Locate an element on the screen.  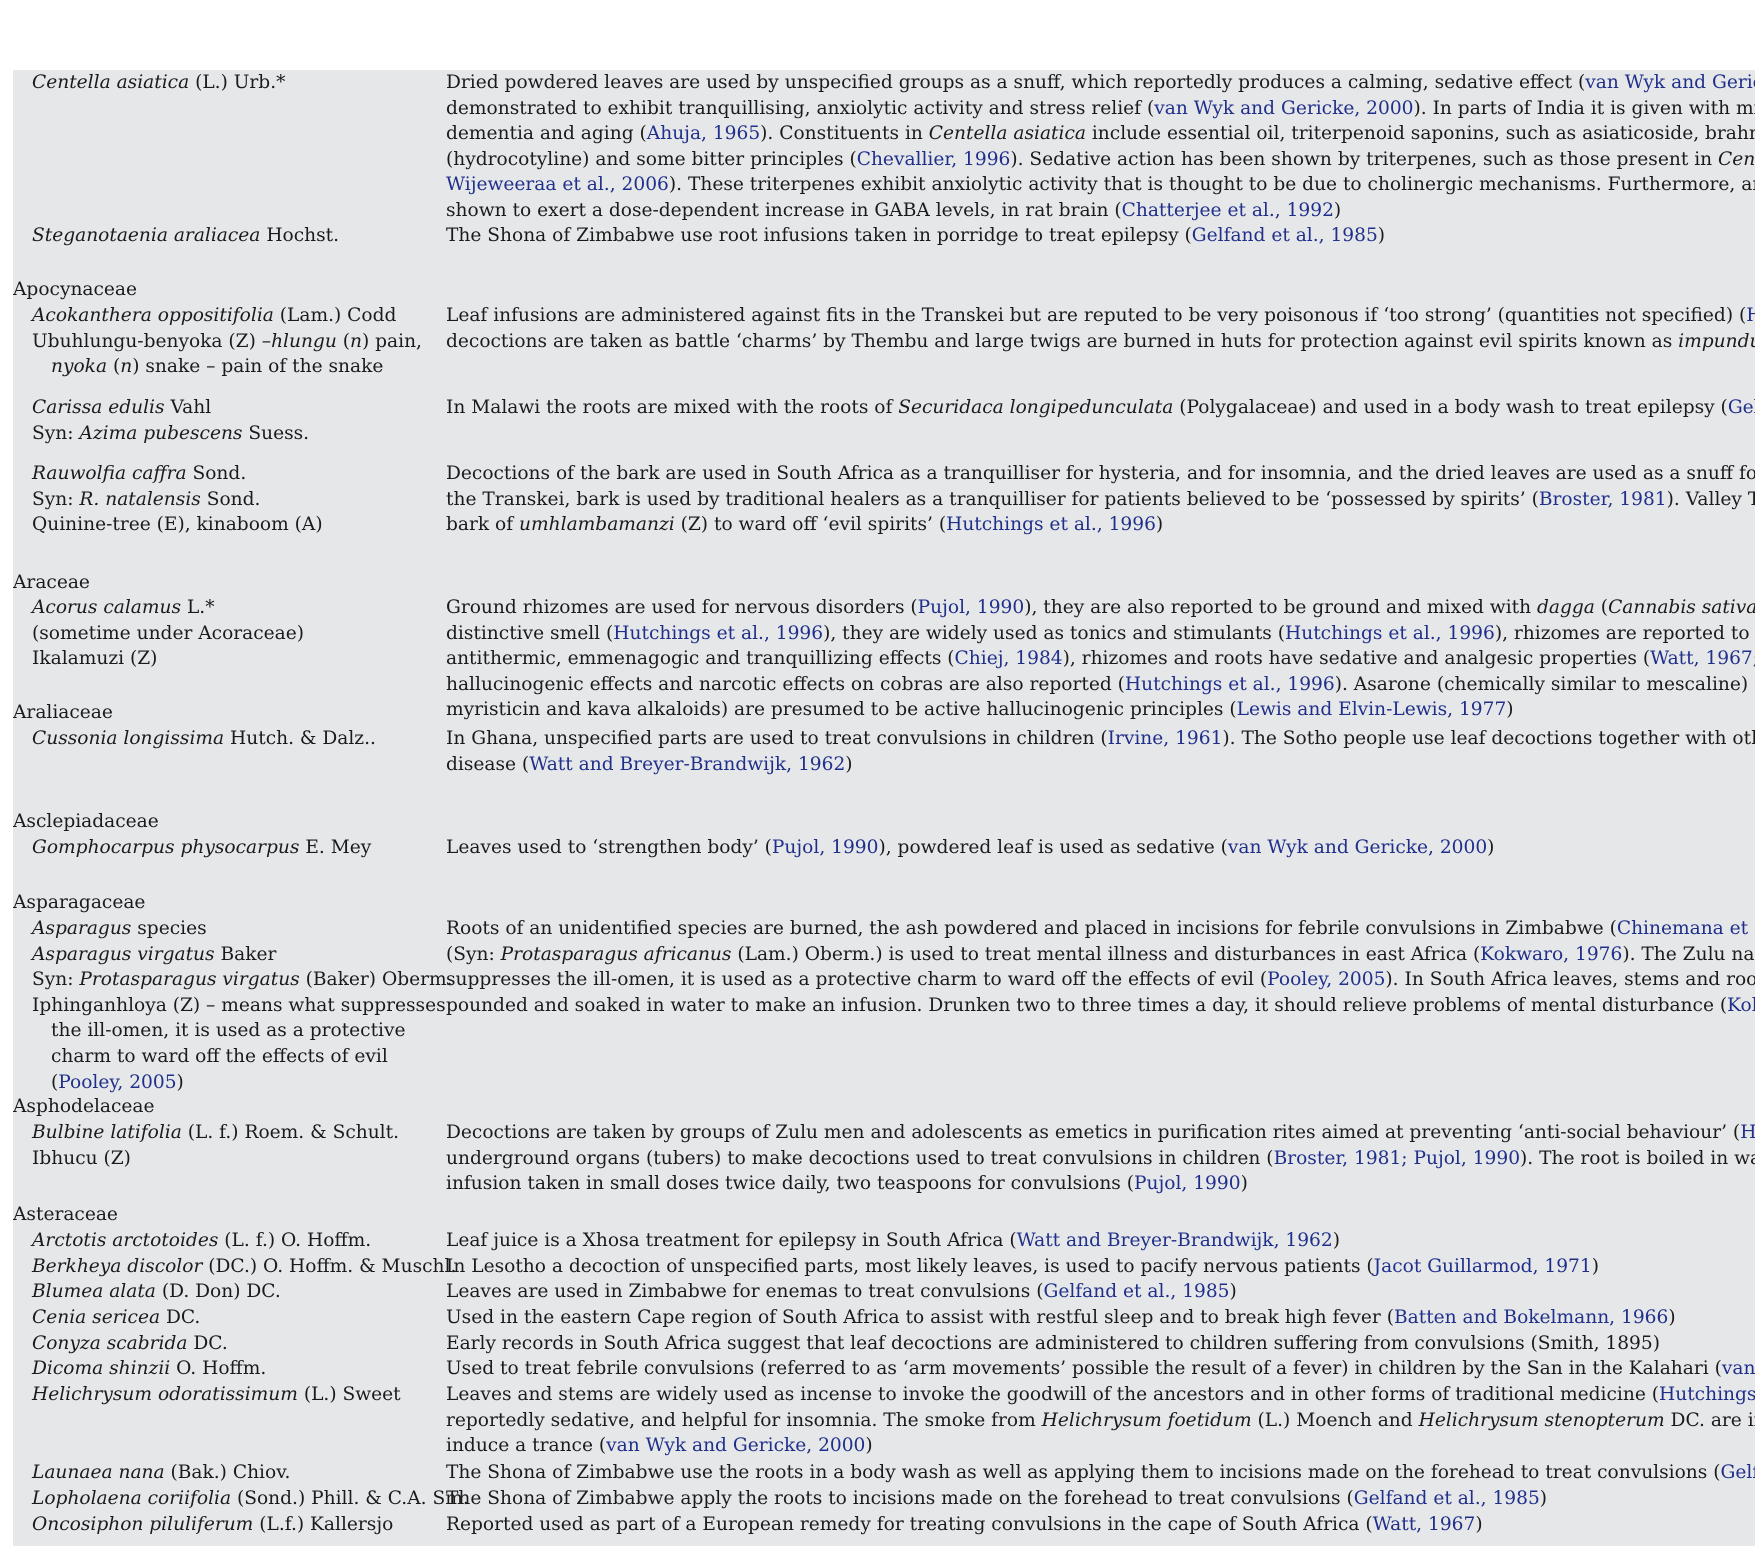
species-line: the ill-omen, it is used as a protective is located at coordinates (228, 1031).